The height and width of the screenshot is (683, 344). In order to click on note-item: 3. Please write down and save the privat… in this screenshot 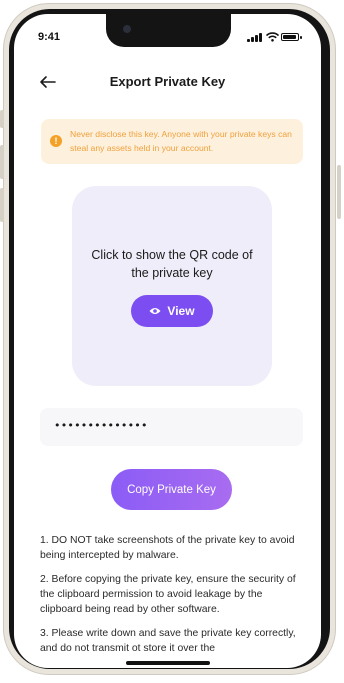, I will do `click(168, 641)`.